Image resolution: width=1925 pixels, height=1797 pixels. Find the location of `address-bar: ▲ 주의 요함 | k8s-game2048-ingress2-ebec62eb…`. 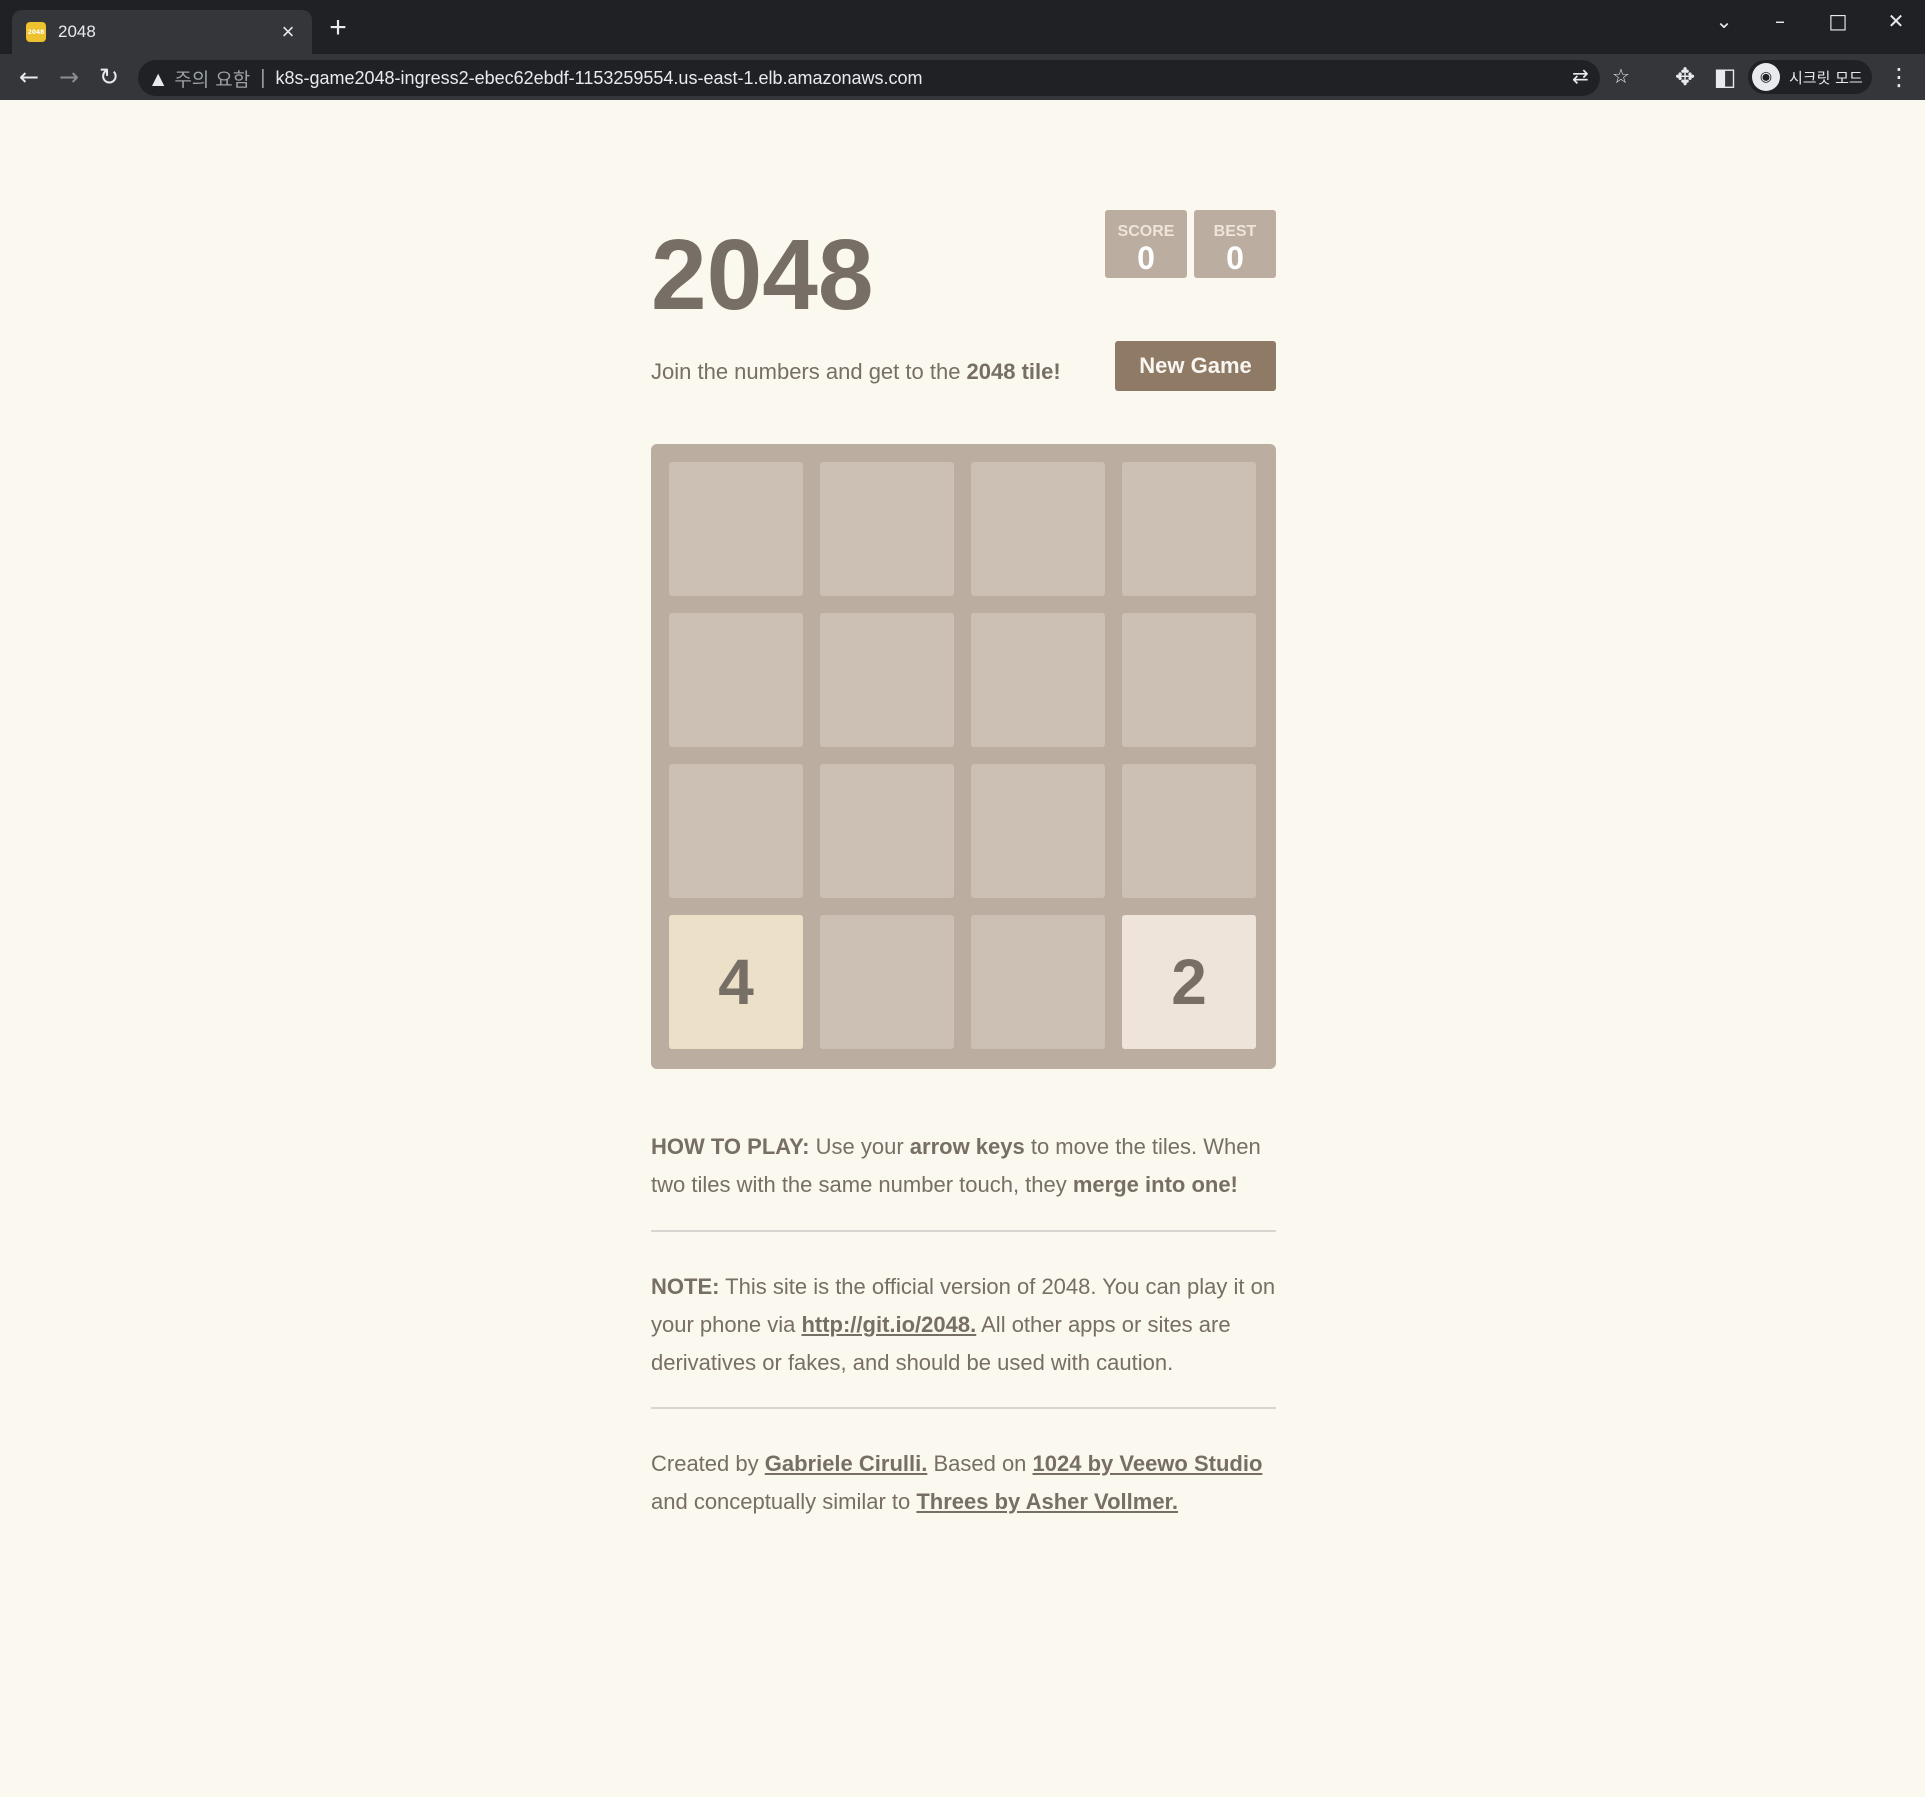

address-bar: ▲ 주의 요함 | k8s-game2048-ingress2-ebec62eb… is located at coordinates (884, 78).